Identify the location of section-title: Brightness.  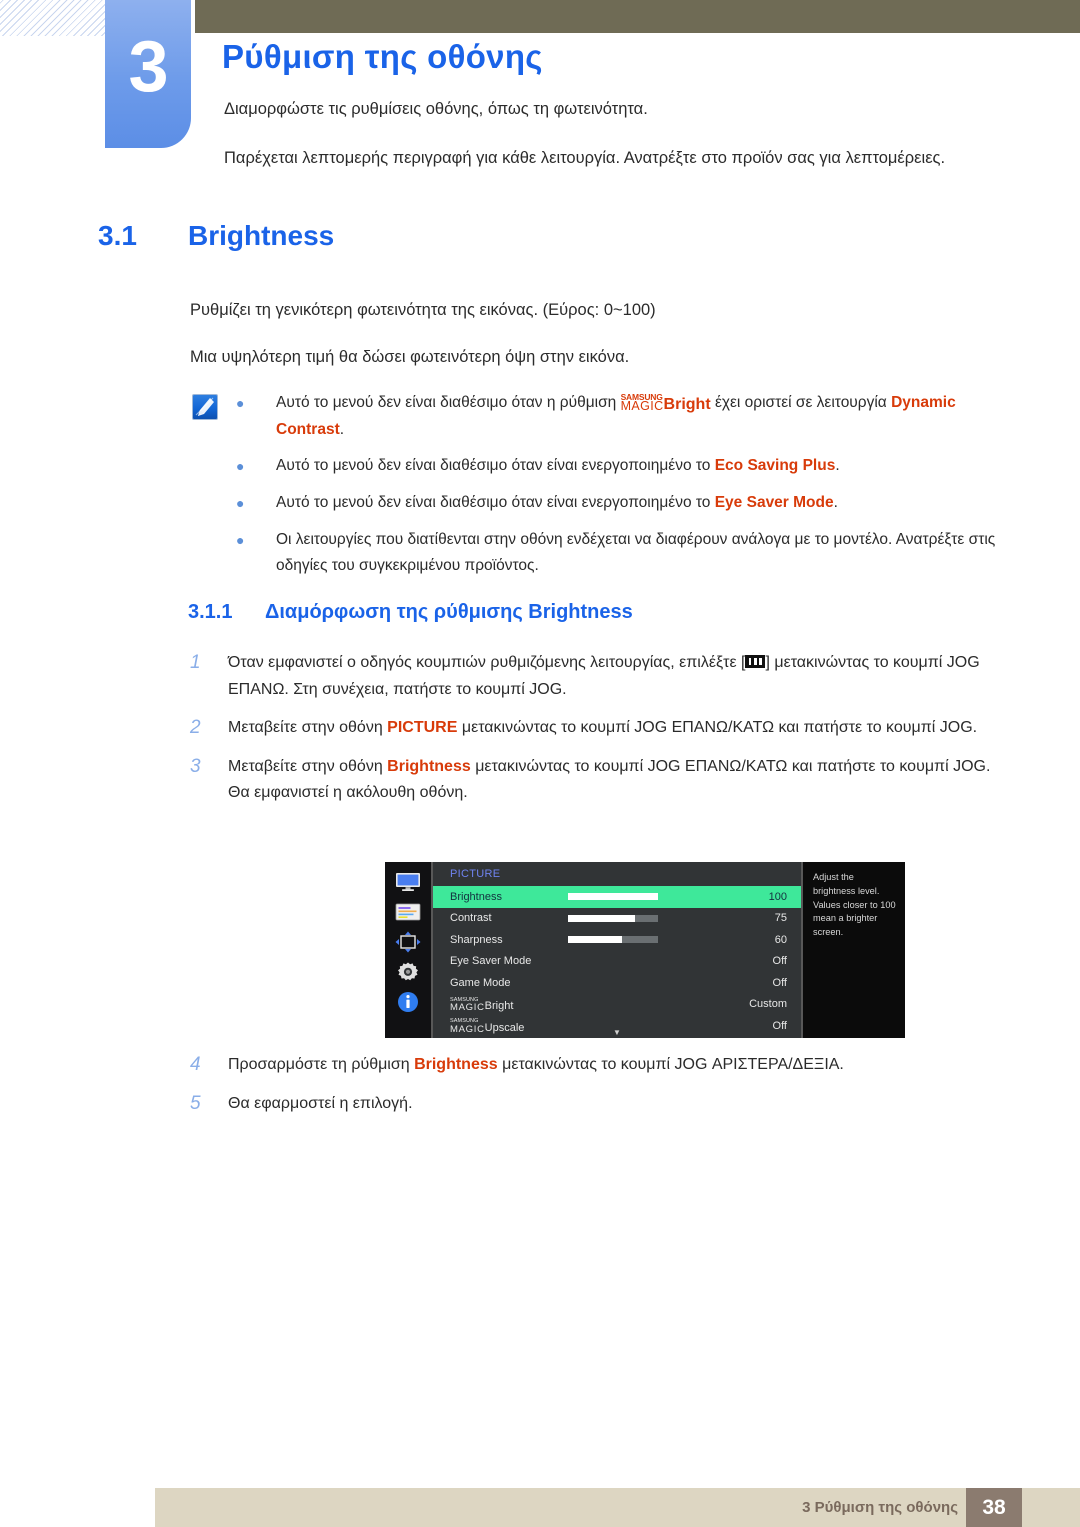
(261, 235).